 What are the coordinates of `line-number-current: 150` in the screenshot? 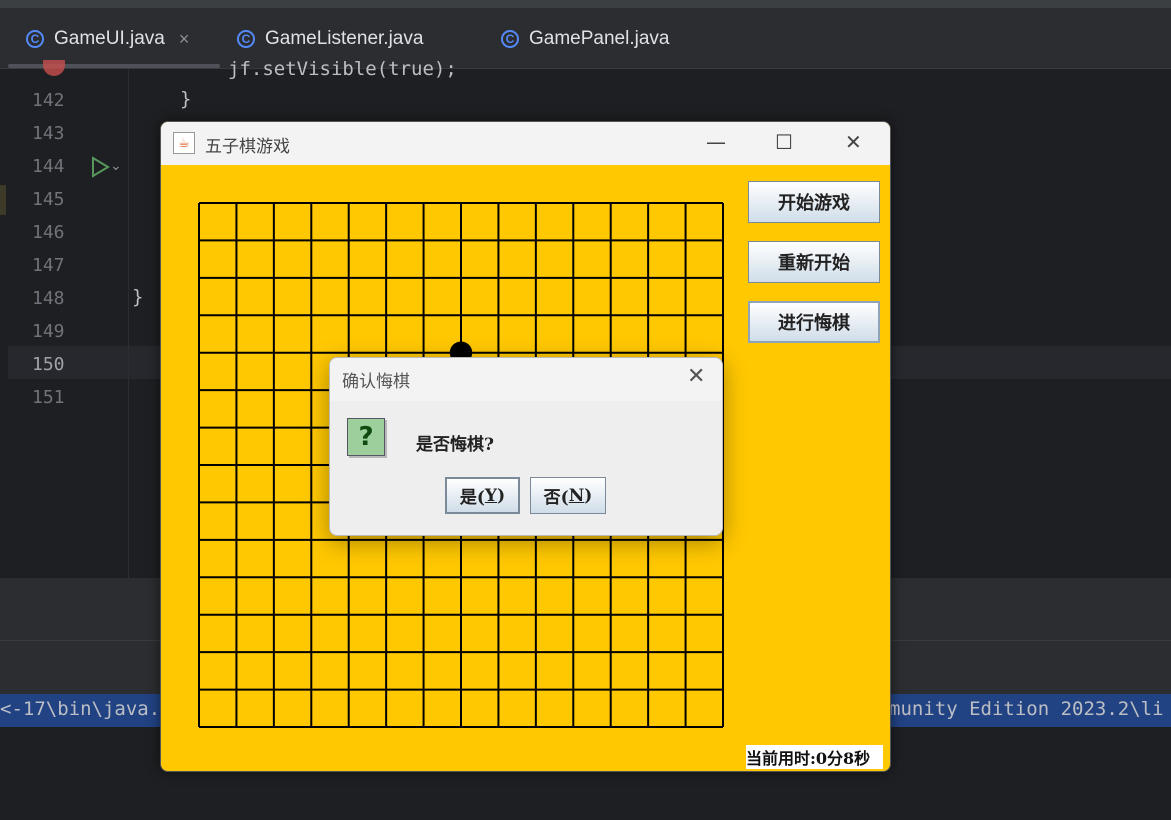 It's located at (48, 364).